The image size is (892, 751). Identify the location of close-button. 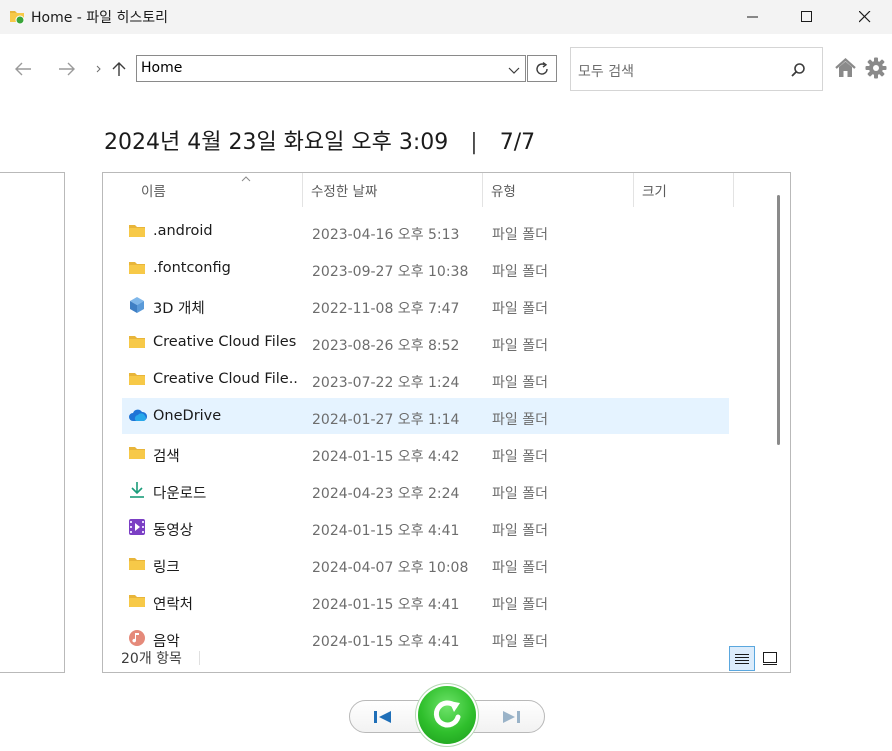
(865, 17).